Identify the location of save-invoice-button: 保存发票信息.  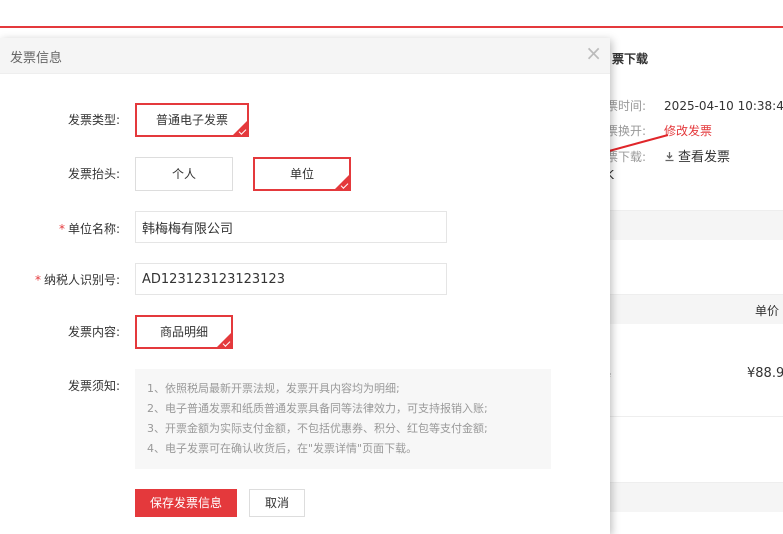
(186, 503).